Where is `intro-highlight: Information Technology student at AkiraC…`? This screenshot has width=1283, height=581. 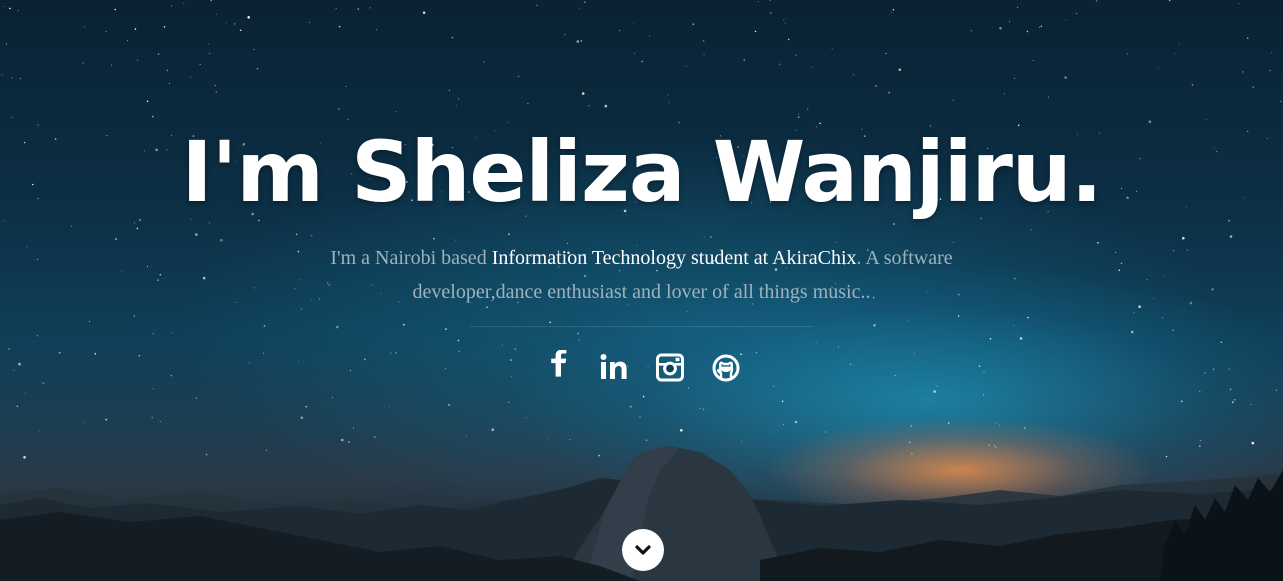
intro-highlight: Information Technology student at AkiraC… is located at coordinates (674, 258).